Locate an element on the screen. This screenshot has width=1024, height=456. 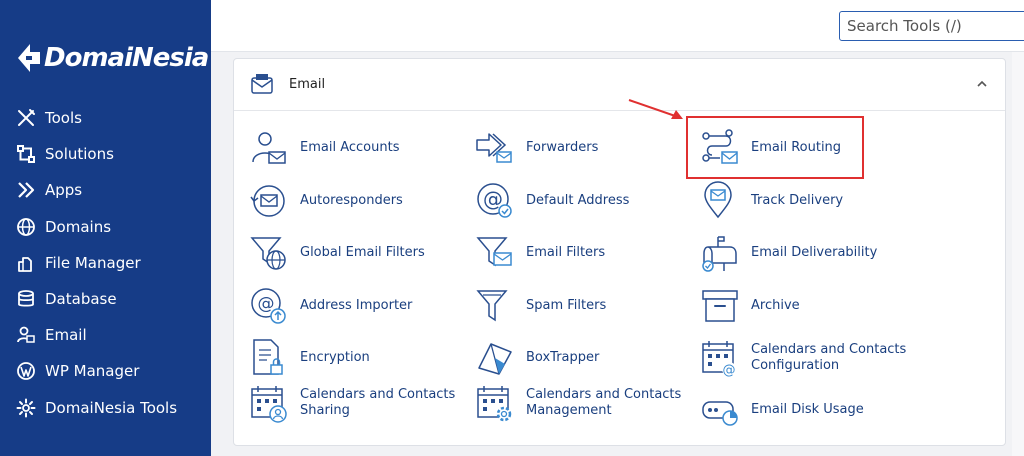
gear-icon is located at coordinates (26, 408).